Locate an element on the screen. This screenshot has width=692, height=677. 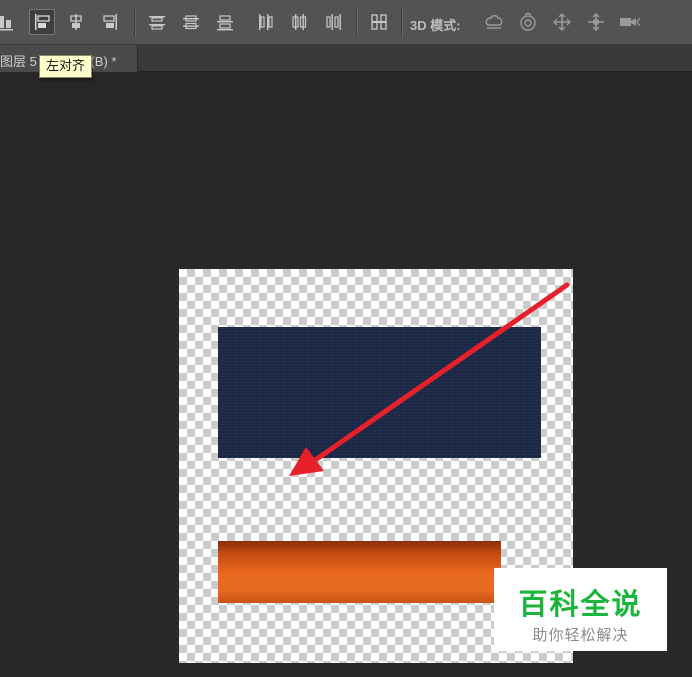
distribute-top-edges-icon is located at coordinates (157, 23).